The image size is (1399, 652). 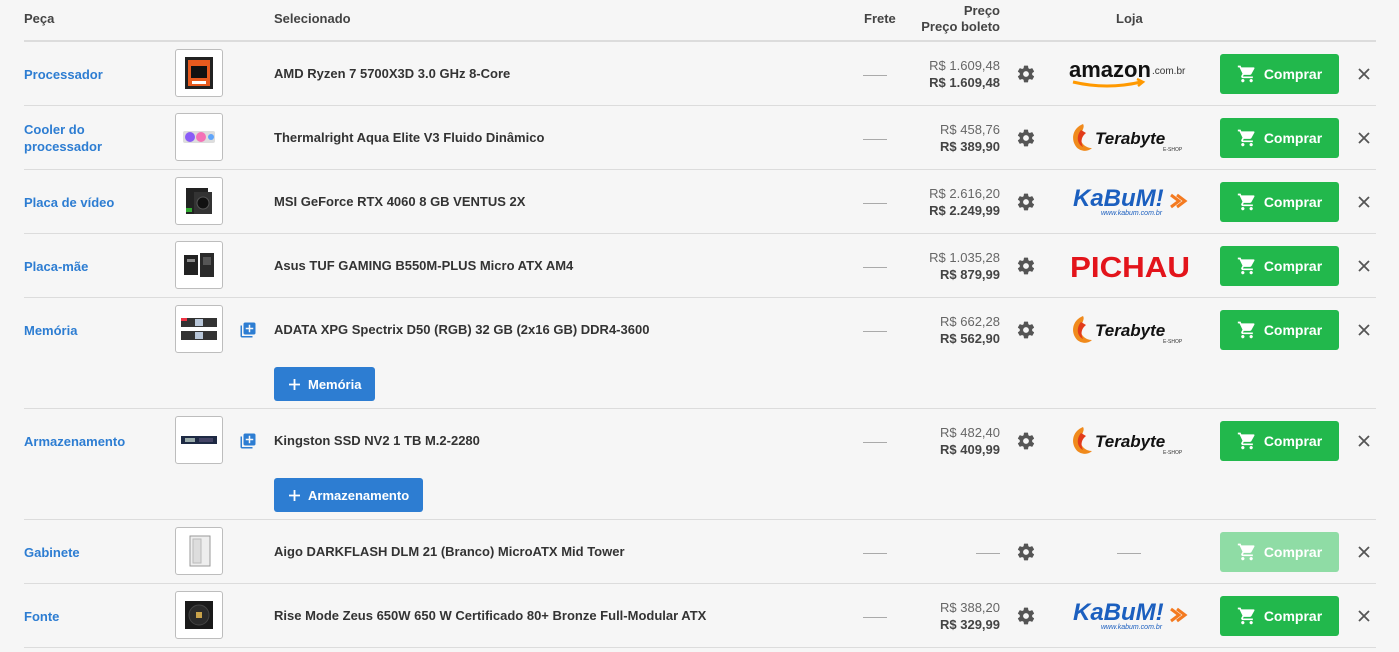 I want to click on part-category-link: Placa de vídeo, so click(x=84, y=202).